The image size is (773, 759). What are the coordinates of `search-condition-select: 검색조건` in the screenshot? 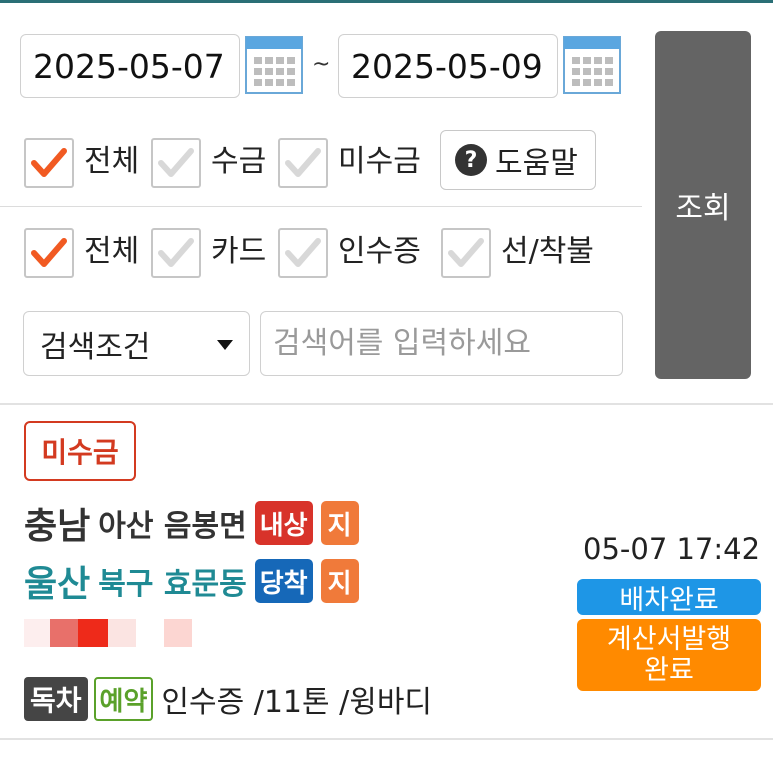 It's located at (136, 343).